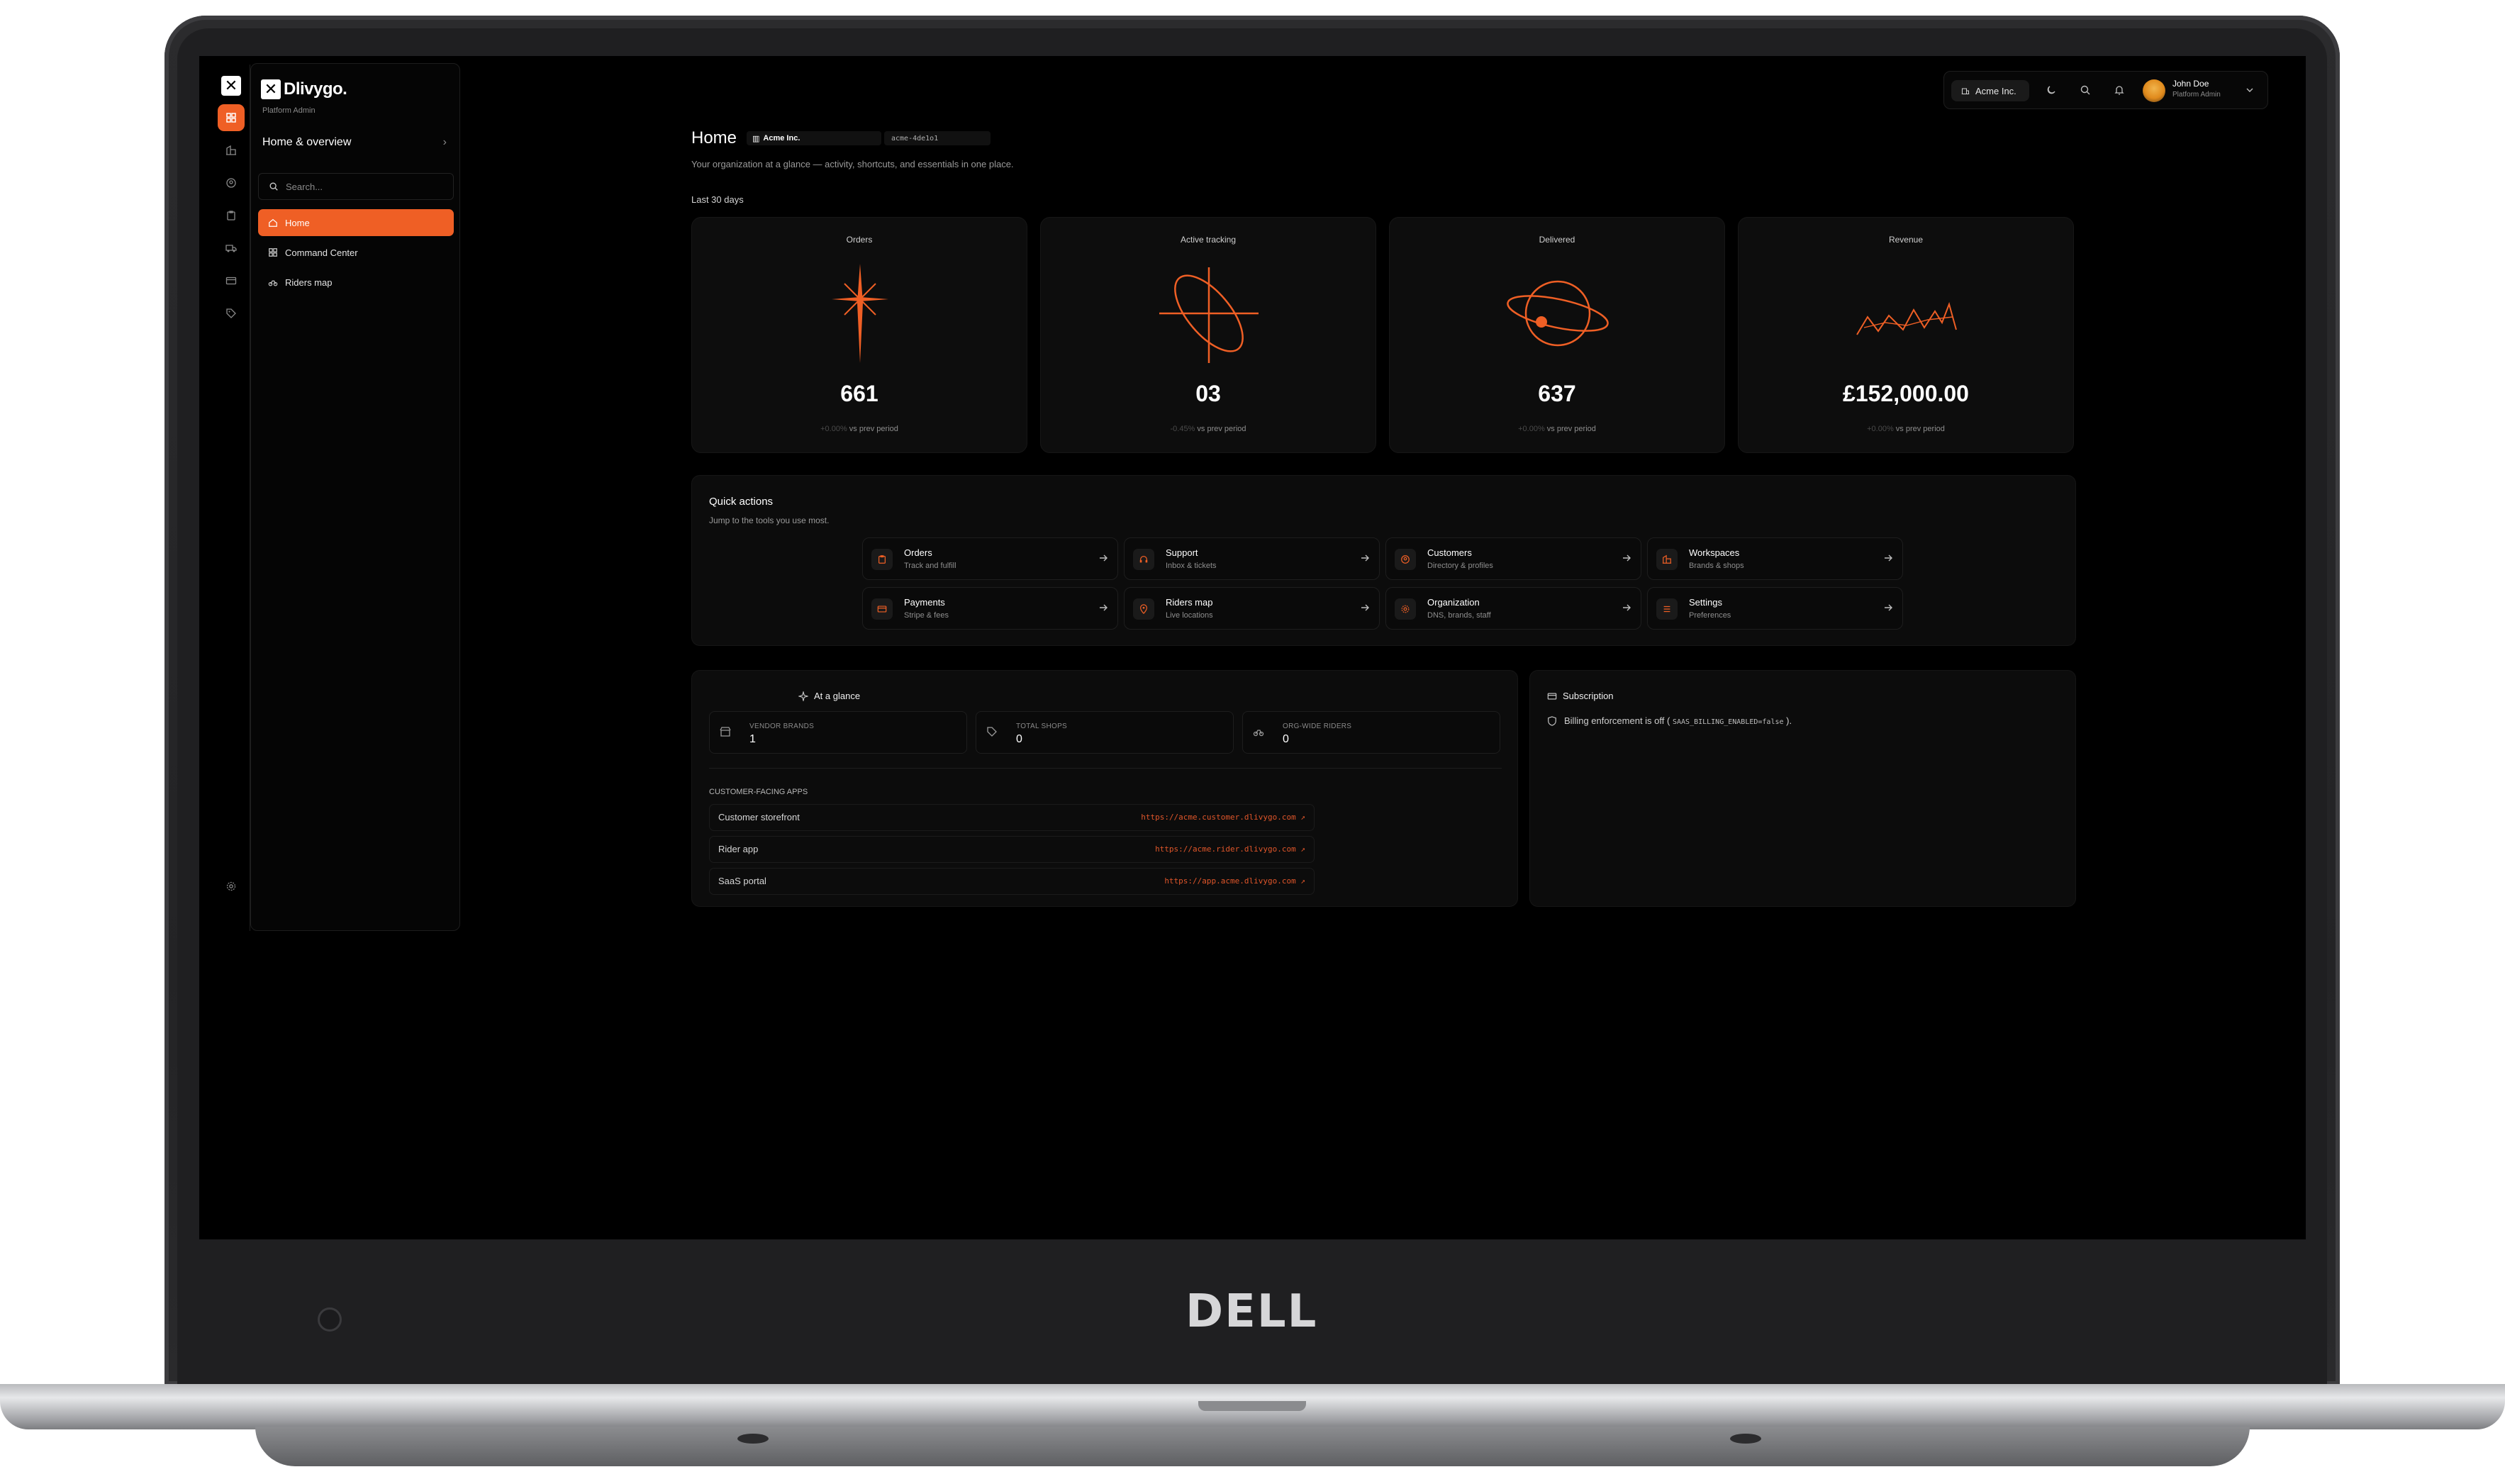 Image resolution: width=2505 pixels, height=1484 pixels. What do you see at coordinates (1716, 566) in the screenshot?
I see `quick-action-desc: Brands & shops` at bounding box center [1716, 566].